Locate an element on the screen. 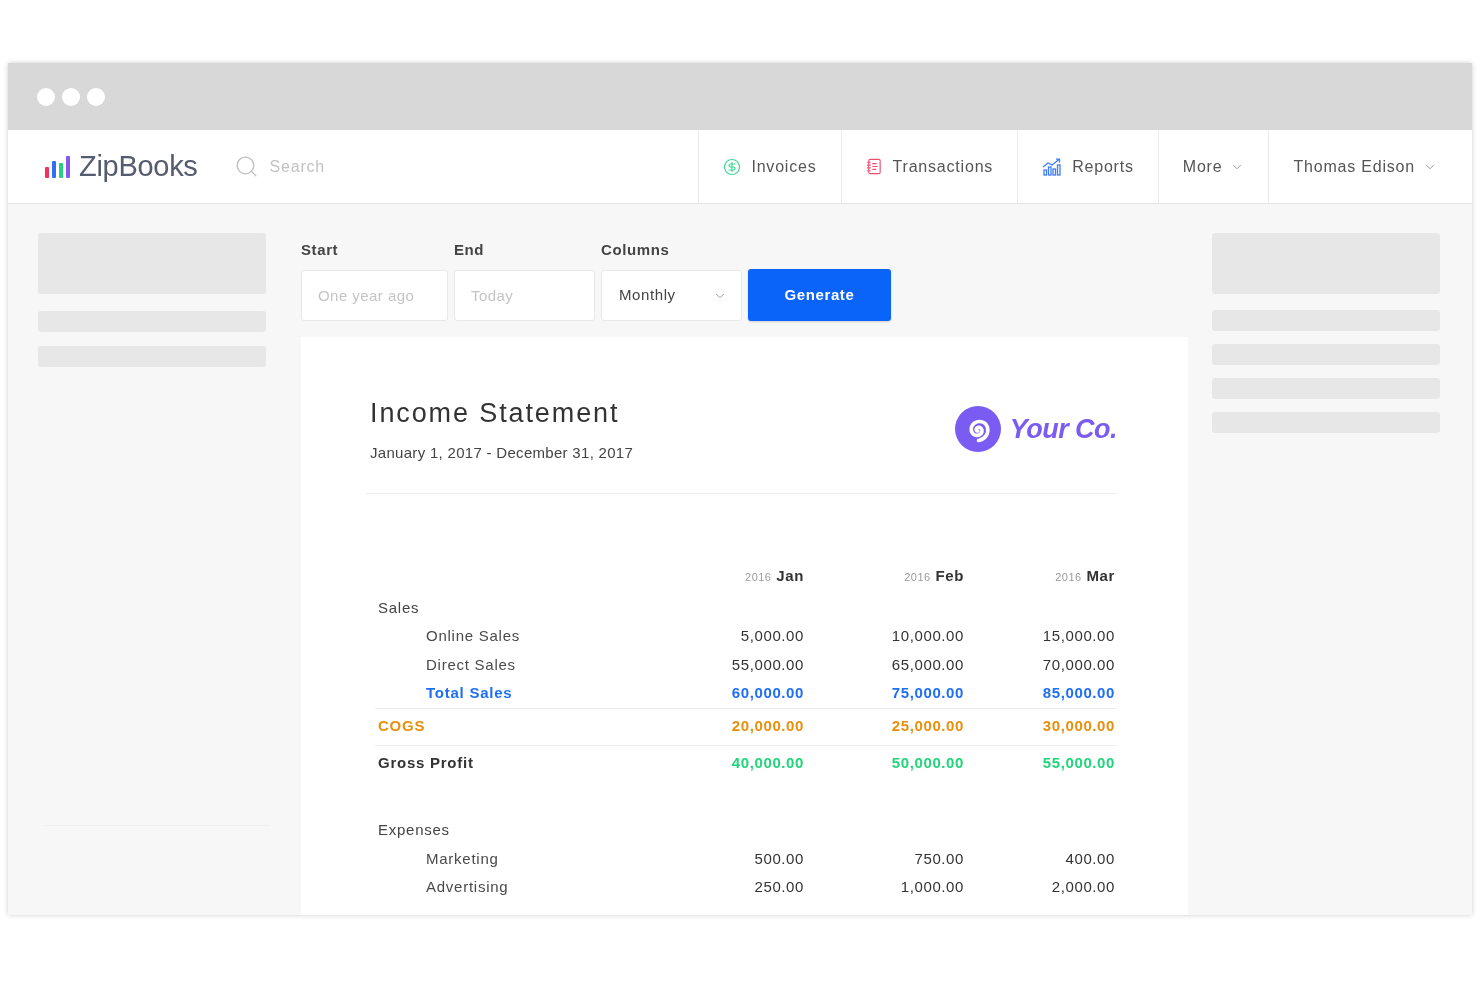  notebook-icon is located at coordinates (874, 166).